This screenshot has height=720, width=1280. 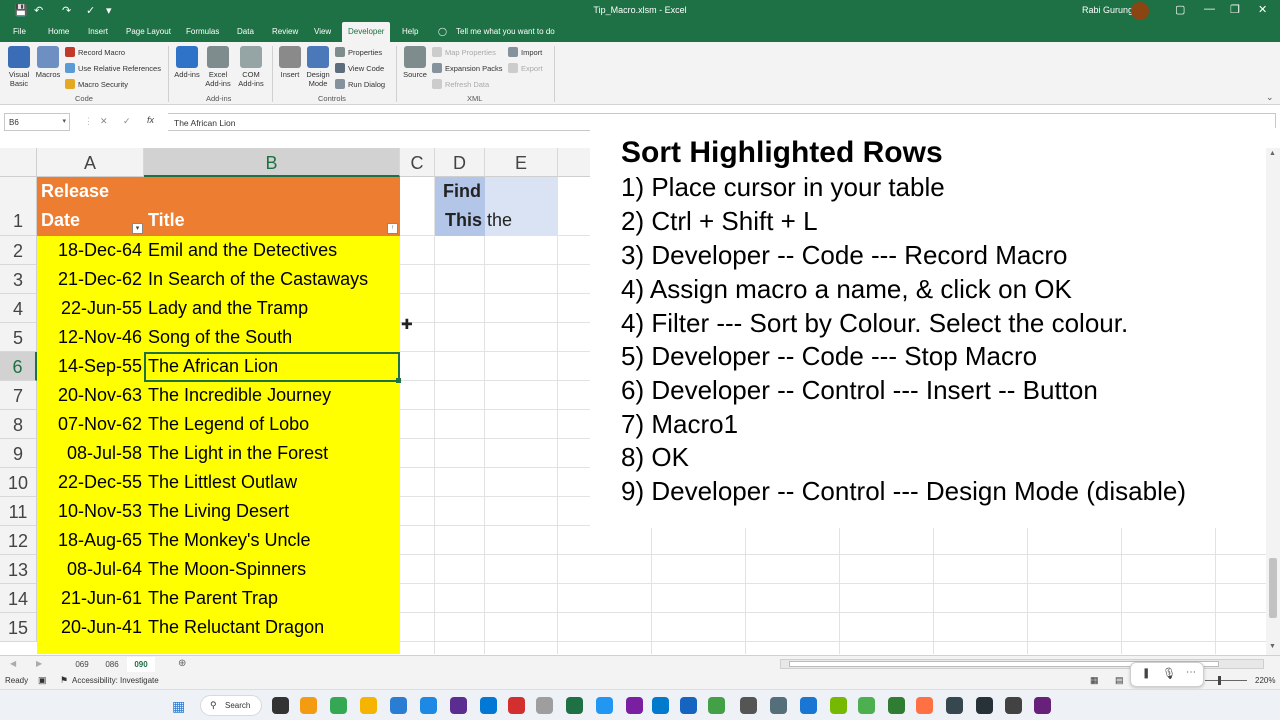 What do you see at coordinates (18, 395) in the screenshot?
I see `row-header: 7` at bounding box center [18, 395].